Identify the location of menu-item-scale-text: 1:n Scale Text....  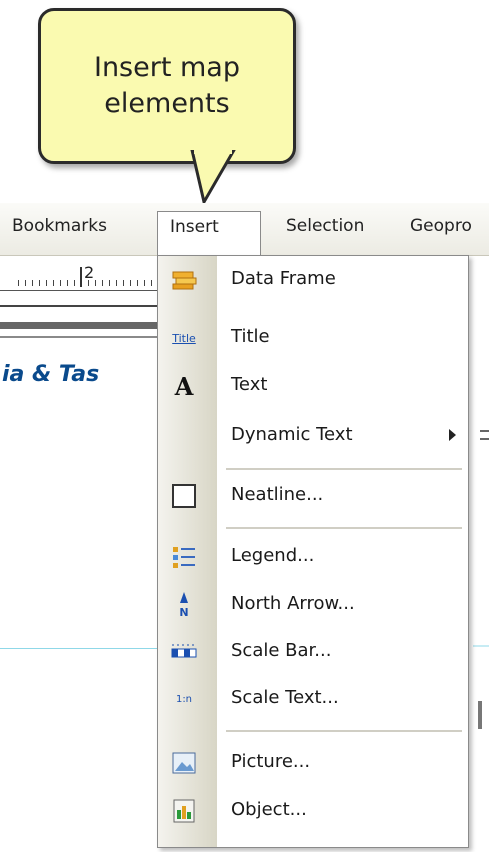
(314, 699).